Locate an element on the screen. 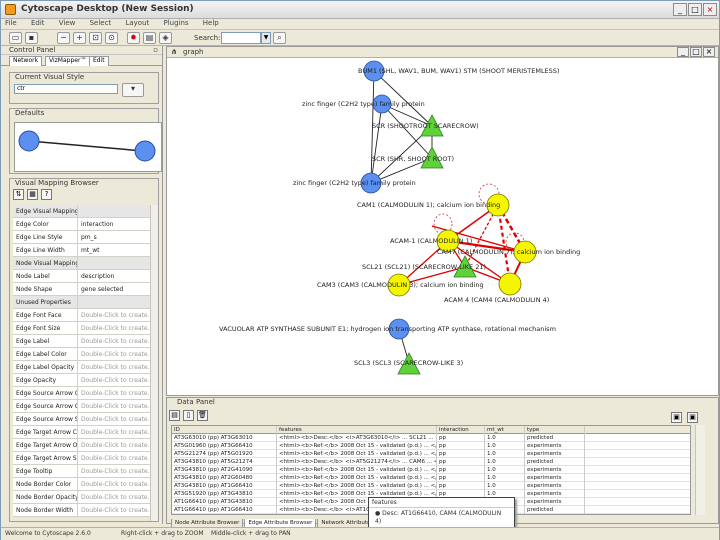  menu-view: View is located at coordinates (67, 23).